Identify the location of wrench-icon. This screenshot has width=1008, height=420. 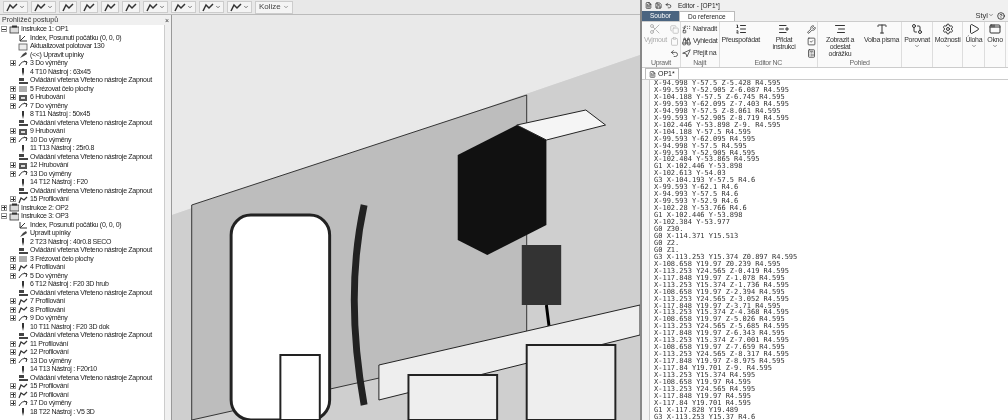
(811, 29).